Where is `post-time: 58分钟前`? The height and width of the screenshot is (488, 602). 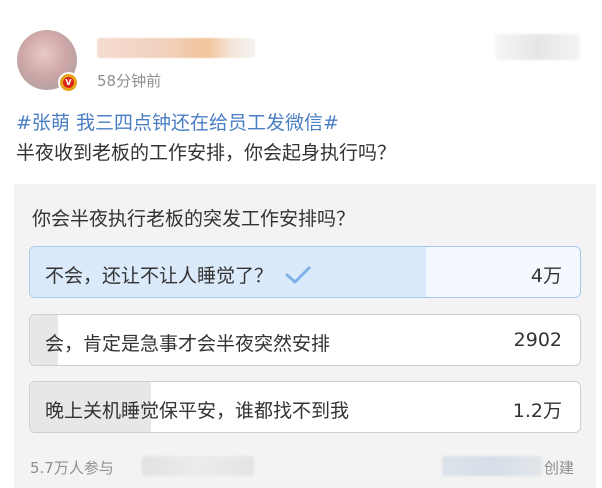
post-time: 58分钟前 is located at coordinates (129, 81).